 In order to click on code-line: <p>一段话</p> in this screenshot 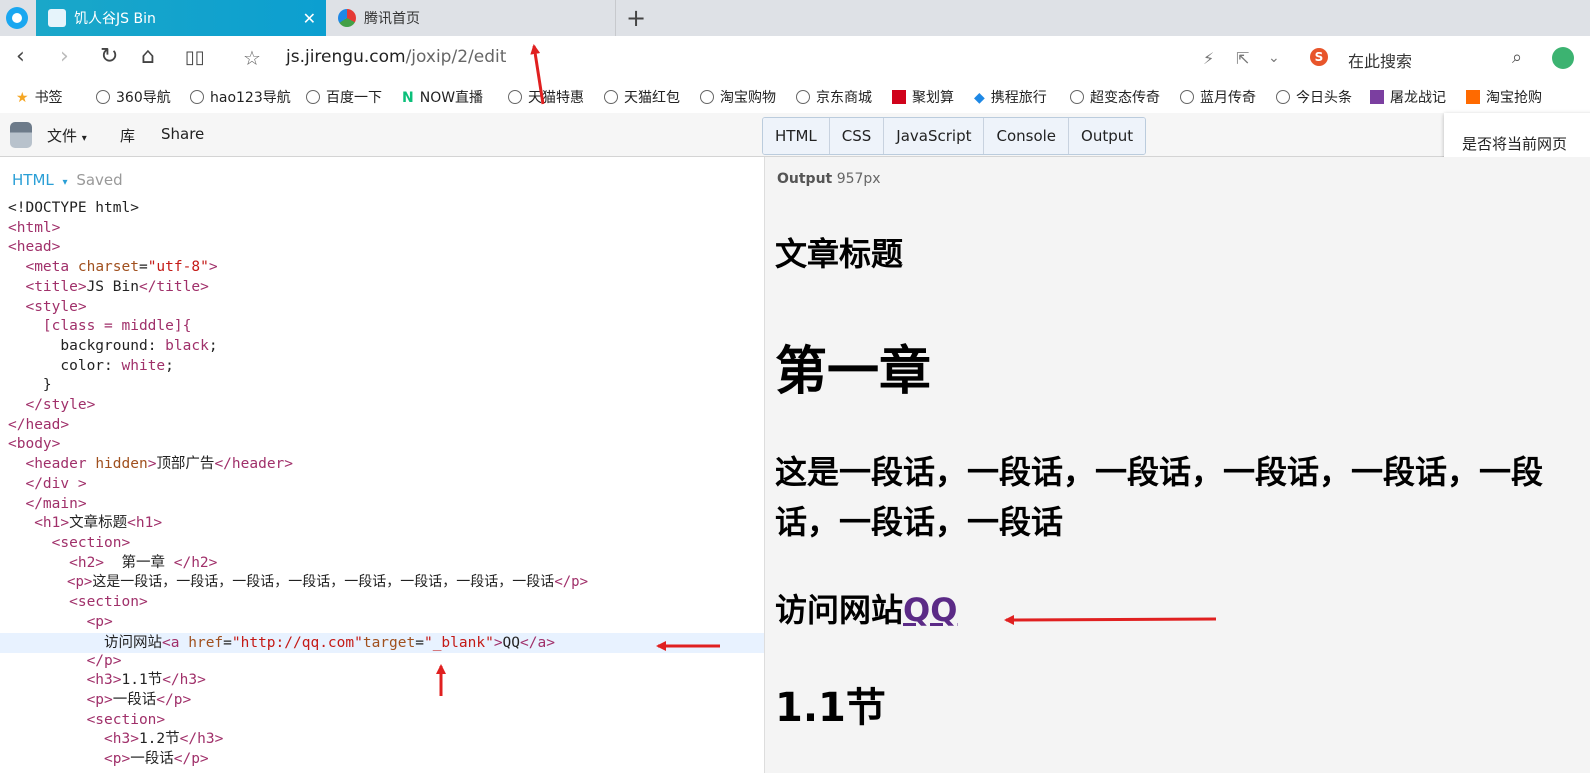, I will do `click(156, 759)`.